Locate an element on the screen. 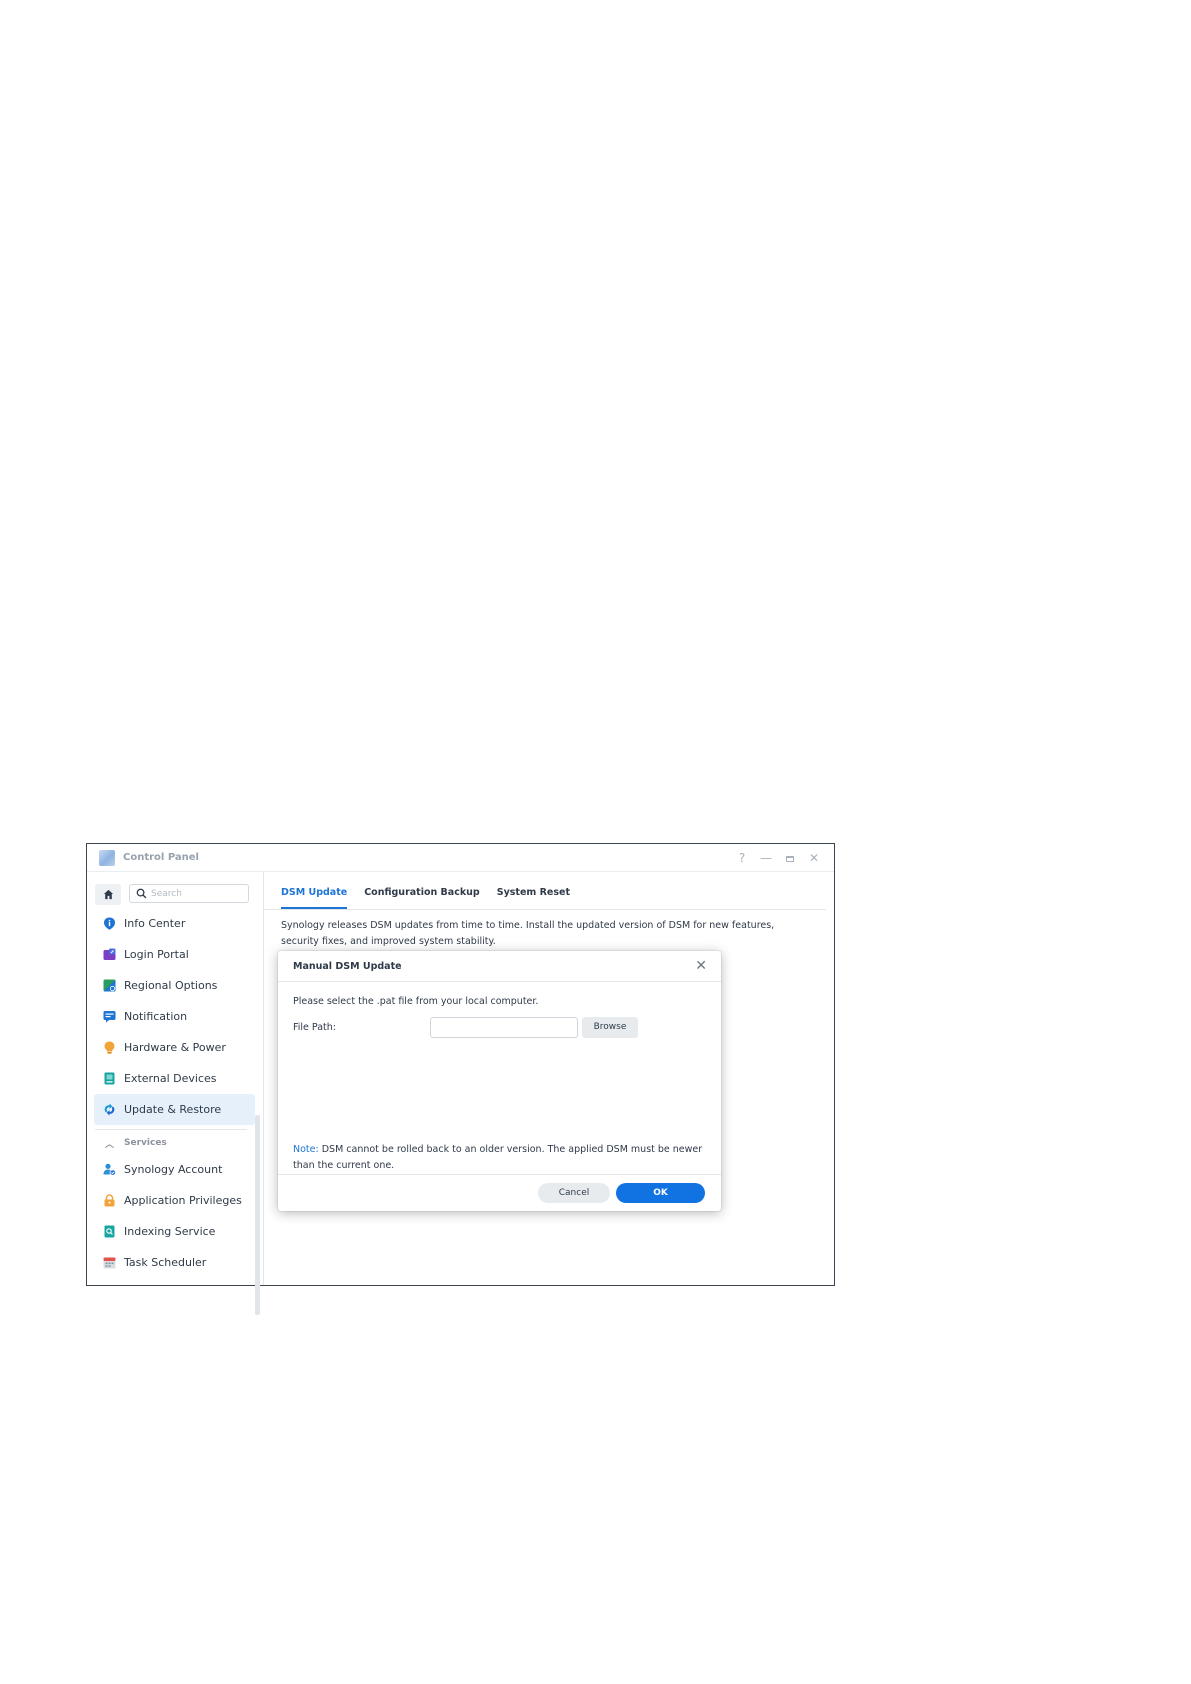 The height and width of the screenshot is (1684, 1191). calendar-icon is located at coordinates (109, 1263).